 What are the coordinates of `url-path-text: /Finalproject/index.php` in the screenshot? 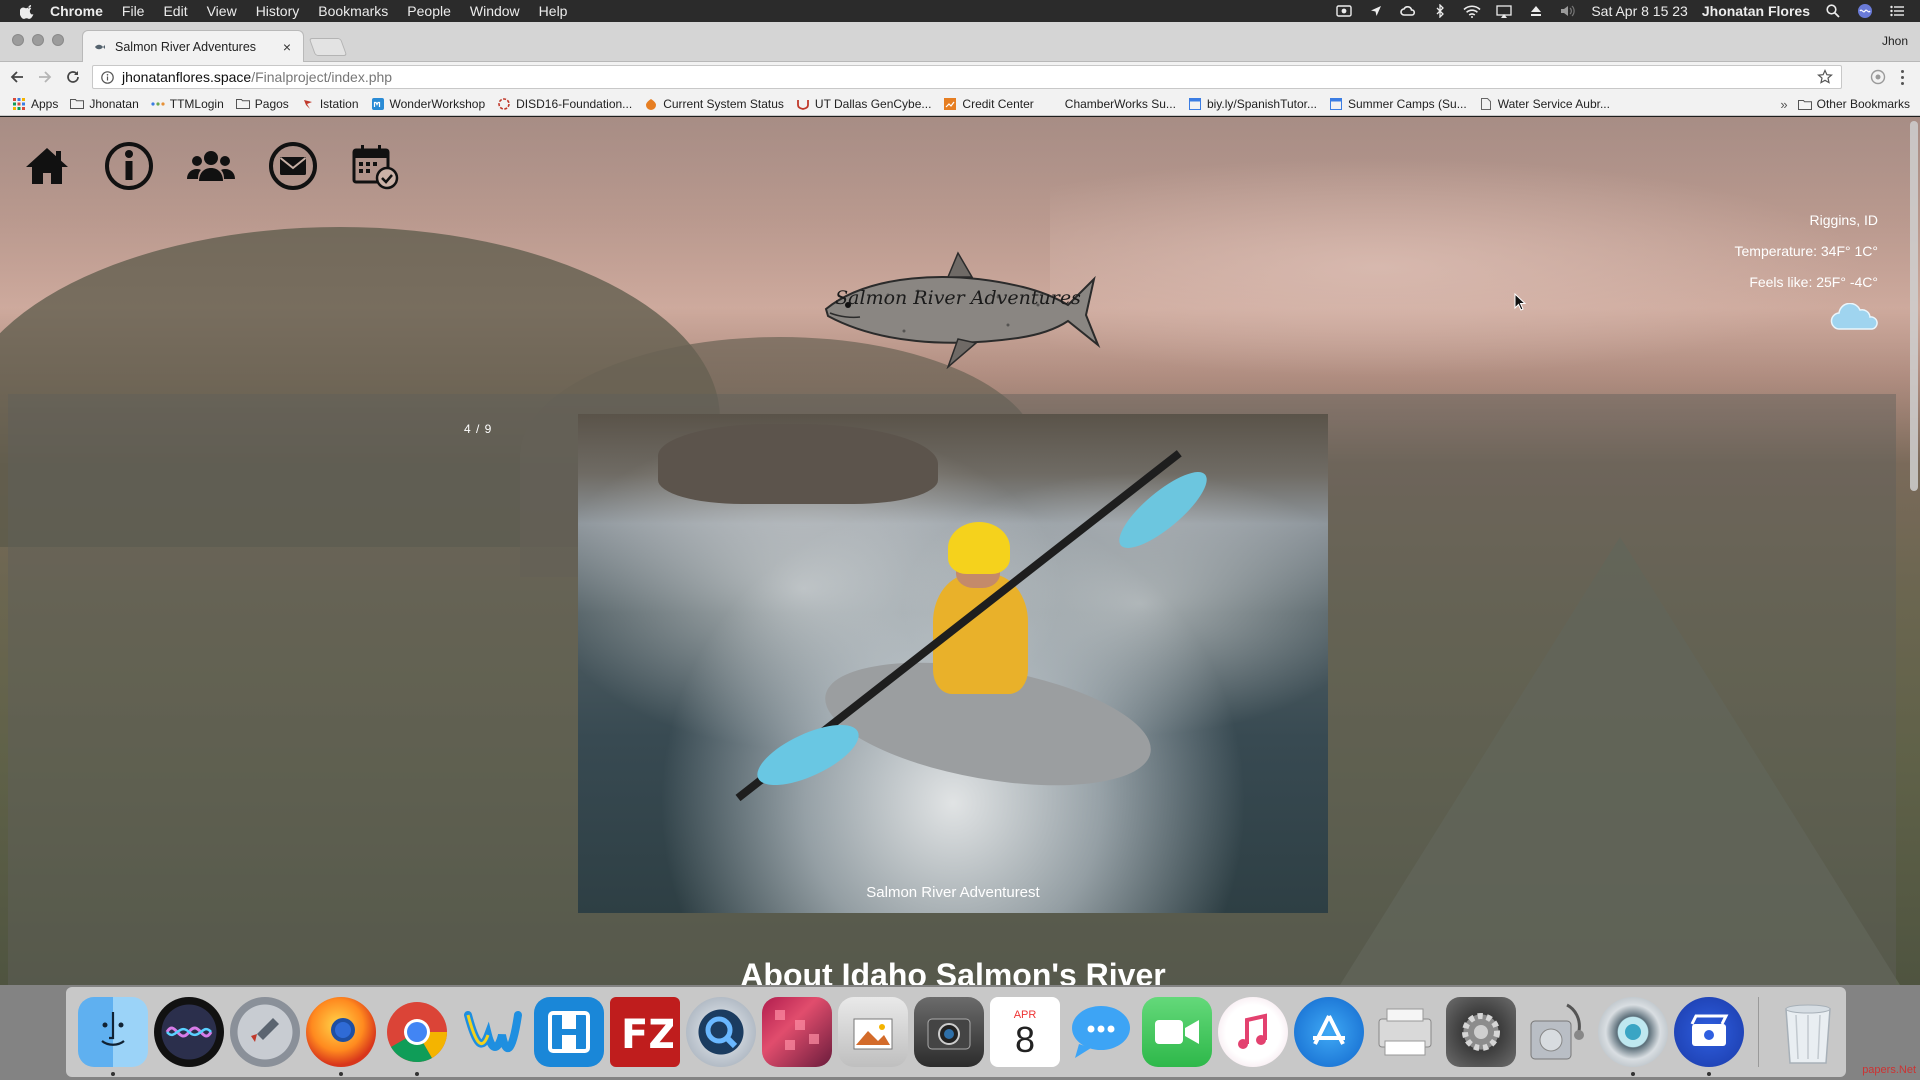 It's located at (322, 77).